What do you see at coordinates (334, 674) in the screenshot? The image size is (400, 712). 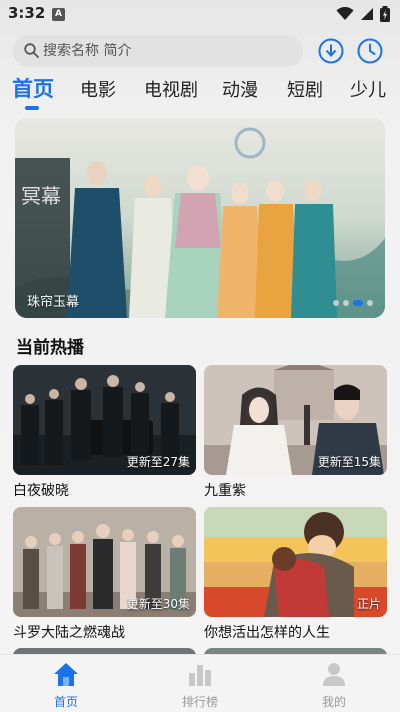 I see `profile-icon` at bounding box center [334, 674].